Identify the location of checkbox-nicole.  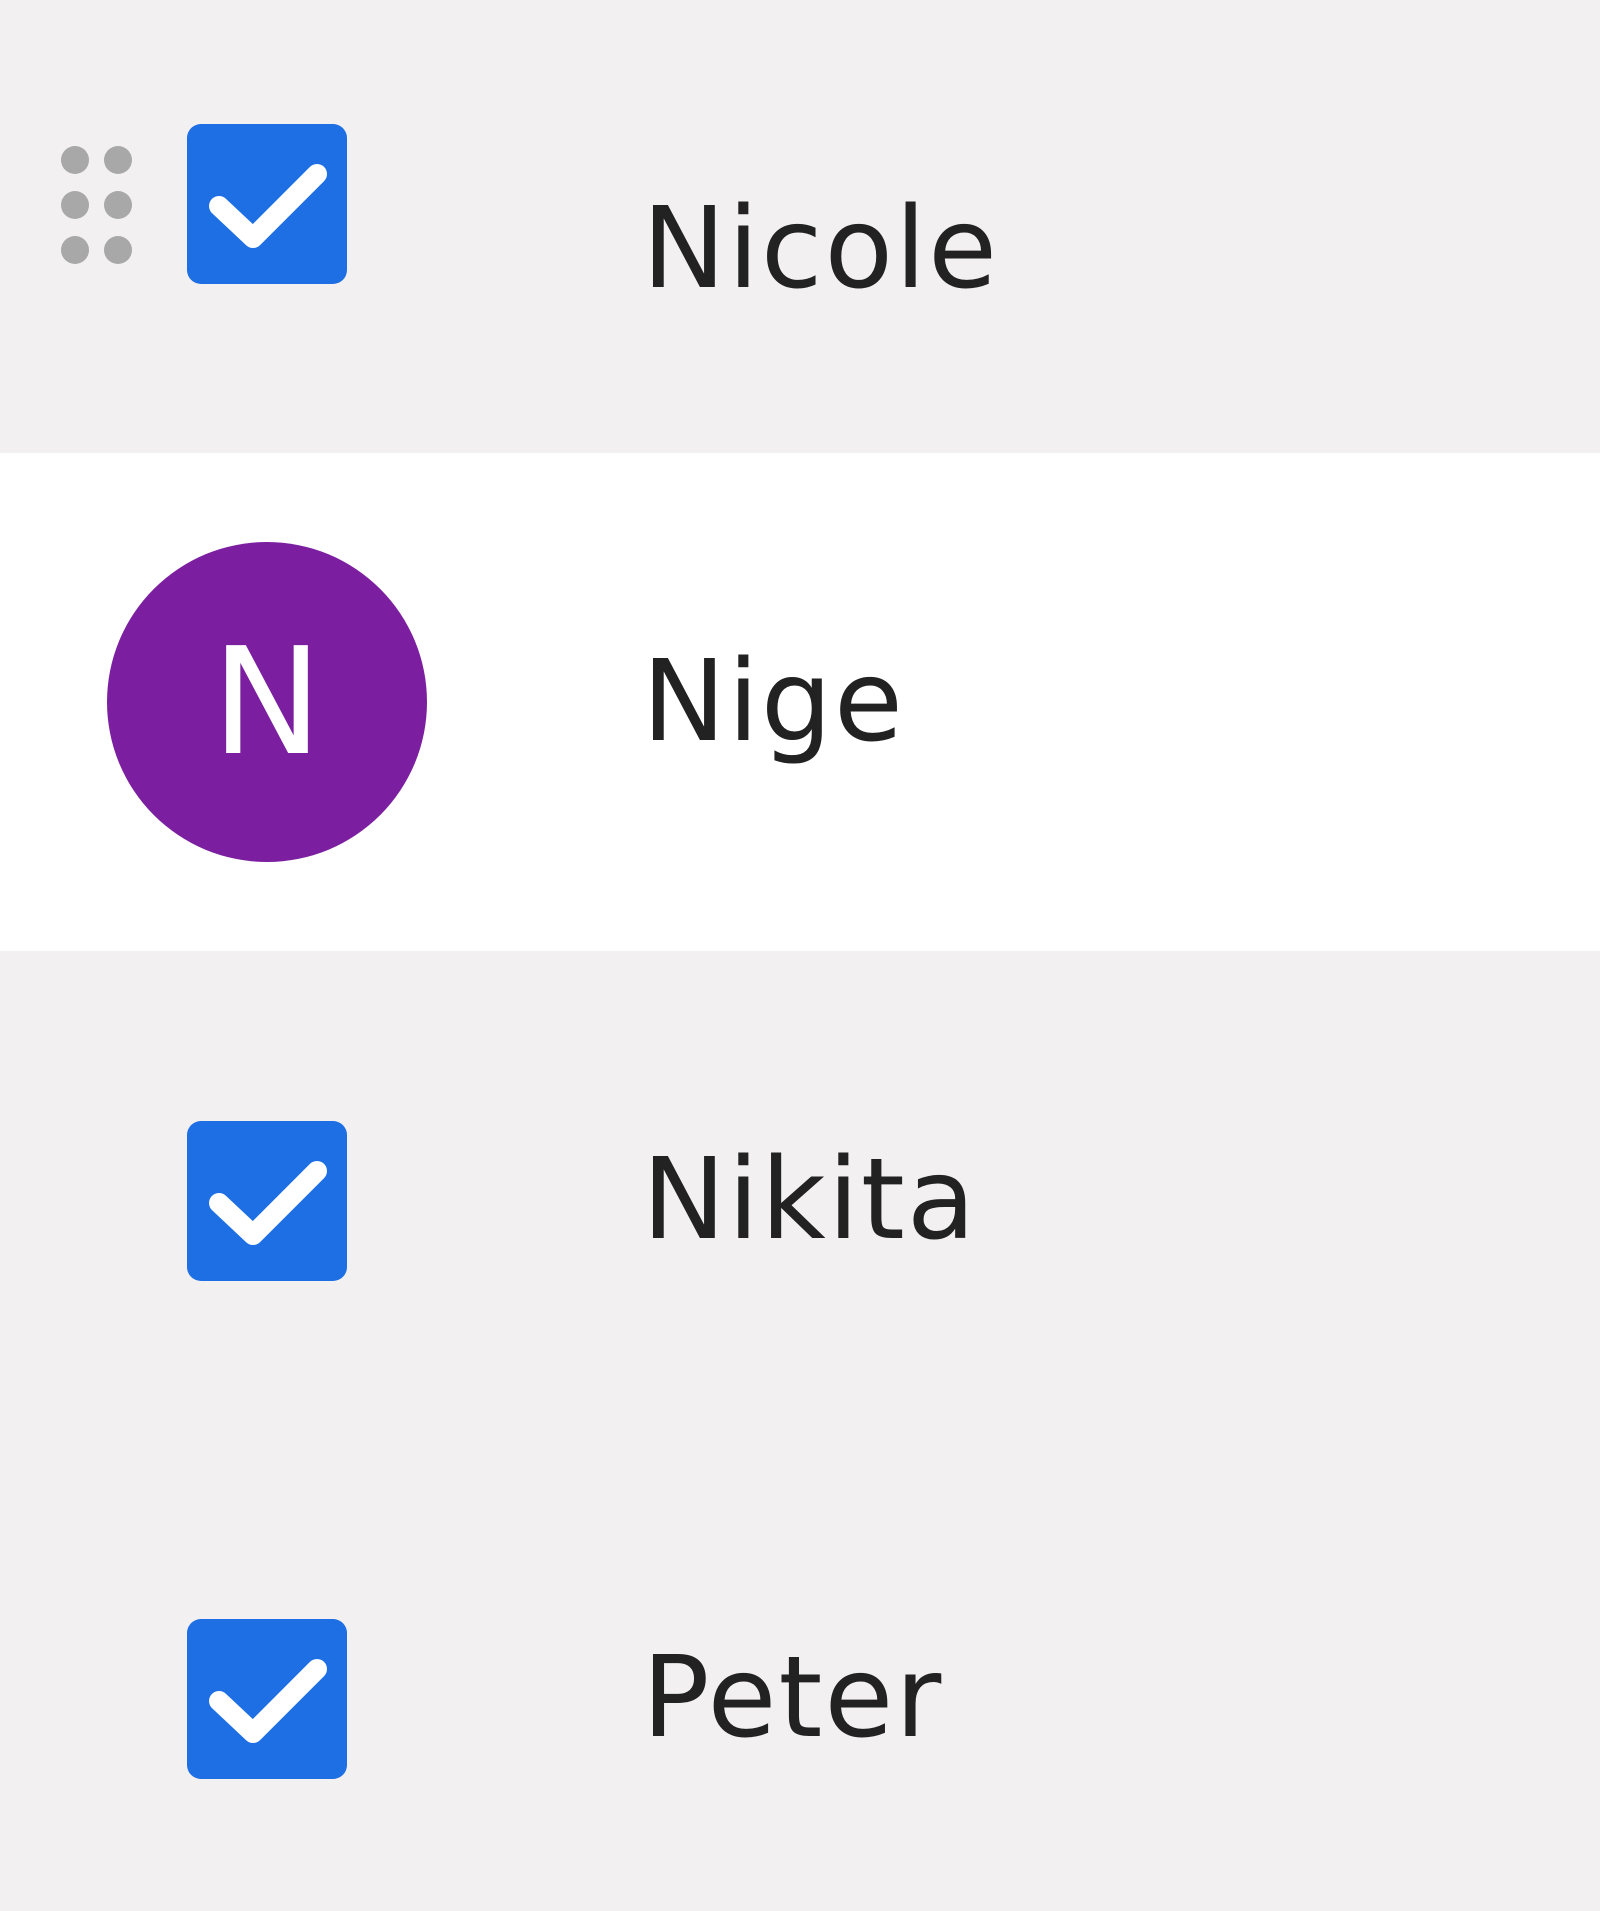
(267, 204).